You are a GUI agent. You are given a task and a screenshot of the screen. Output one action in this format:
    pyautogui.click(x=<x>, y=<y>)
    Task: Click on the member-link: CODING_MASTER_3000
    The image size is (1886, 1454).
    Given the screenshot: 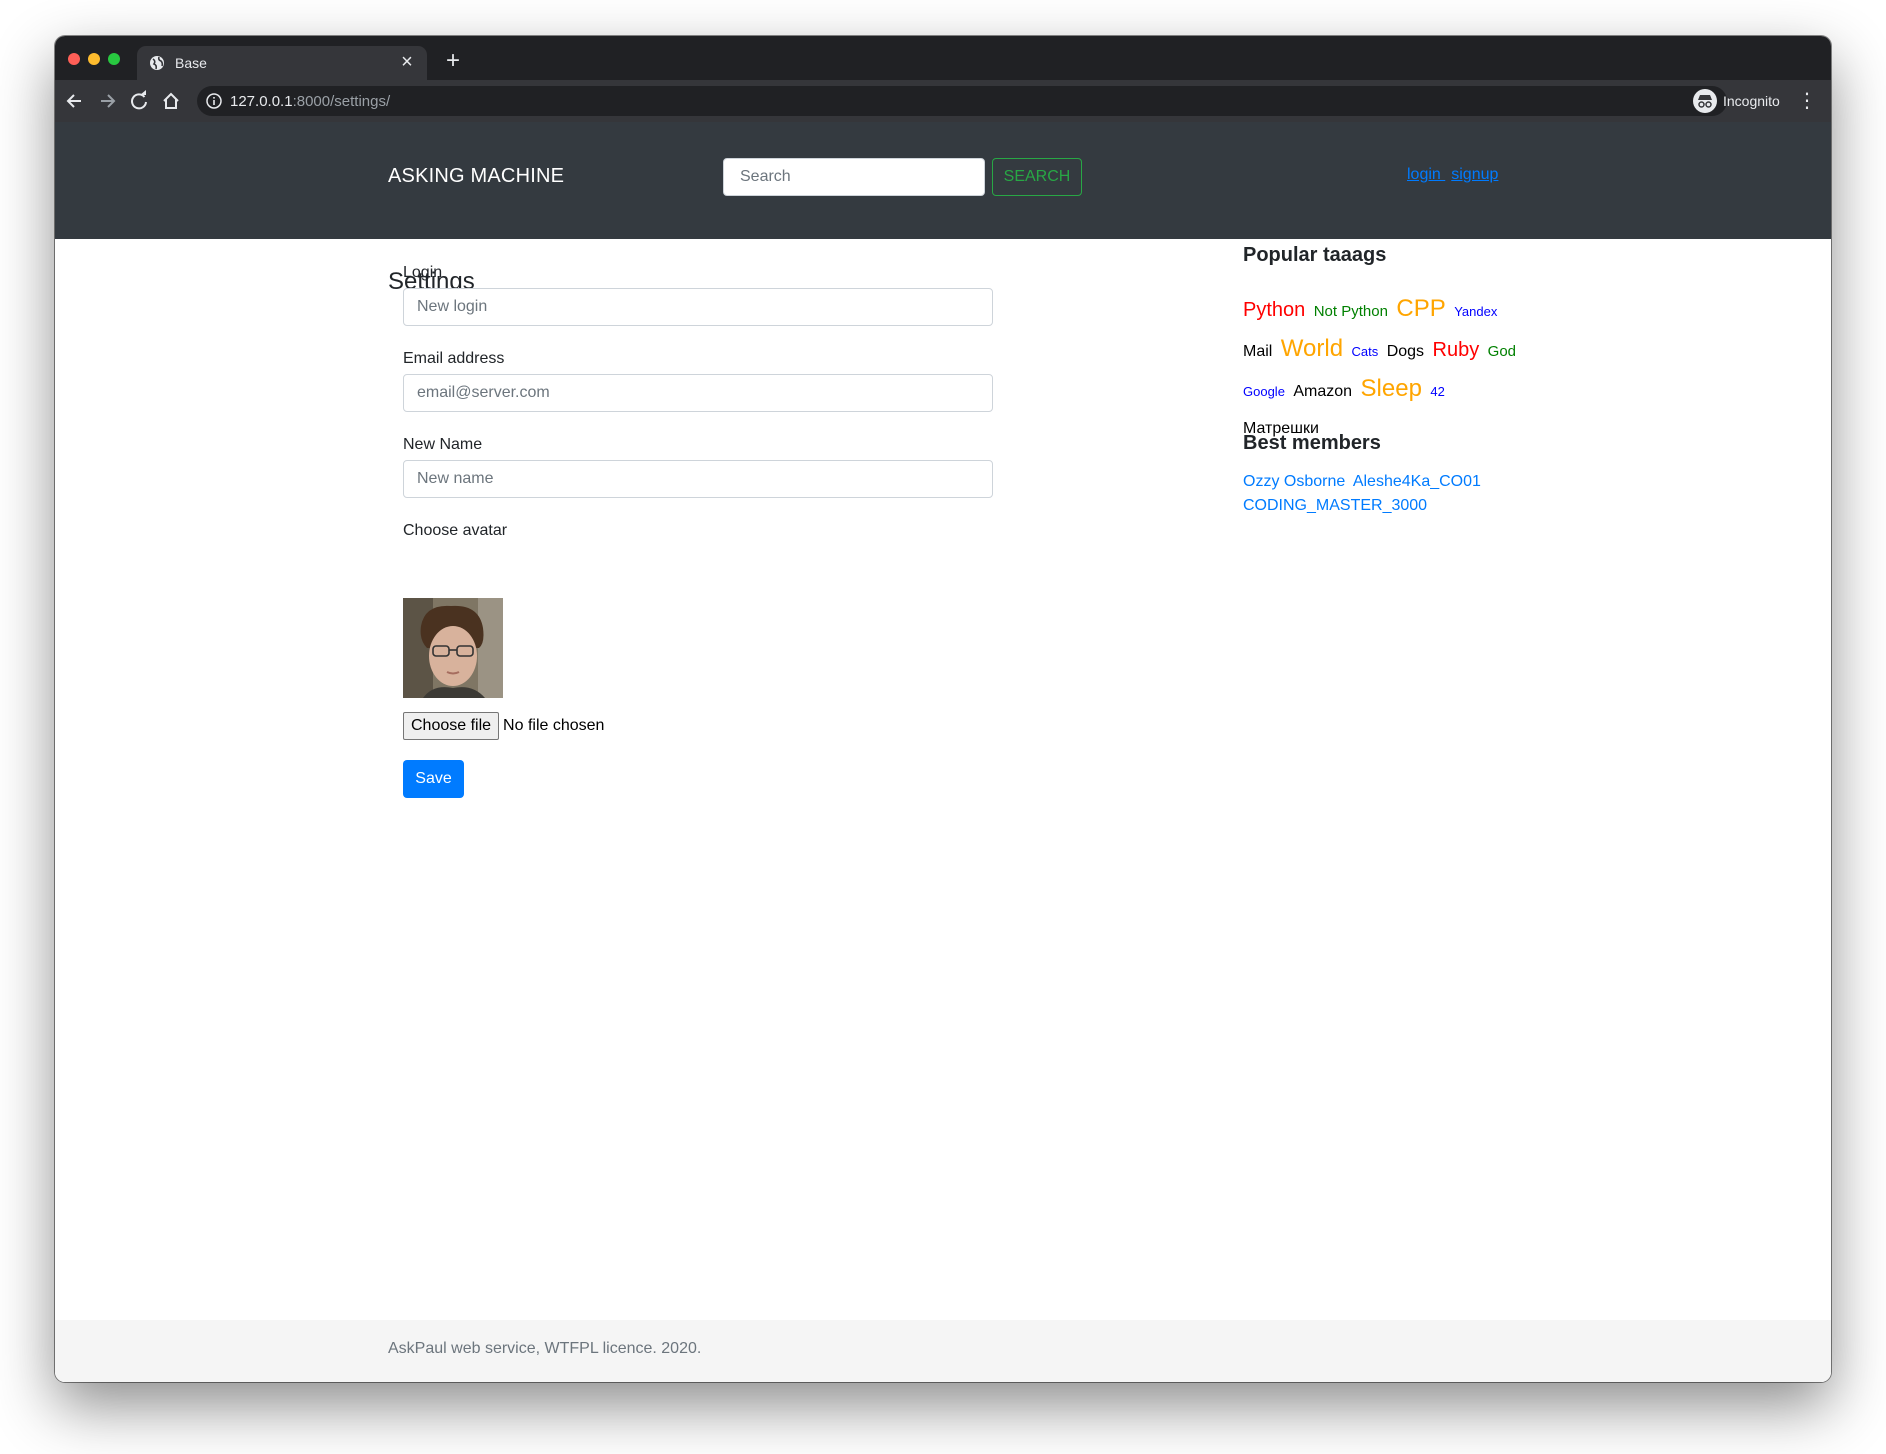 What is the action you would take?
    pyautogui.click(x=1335, y=505)
    